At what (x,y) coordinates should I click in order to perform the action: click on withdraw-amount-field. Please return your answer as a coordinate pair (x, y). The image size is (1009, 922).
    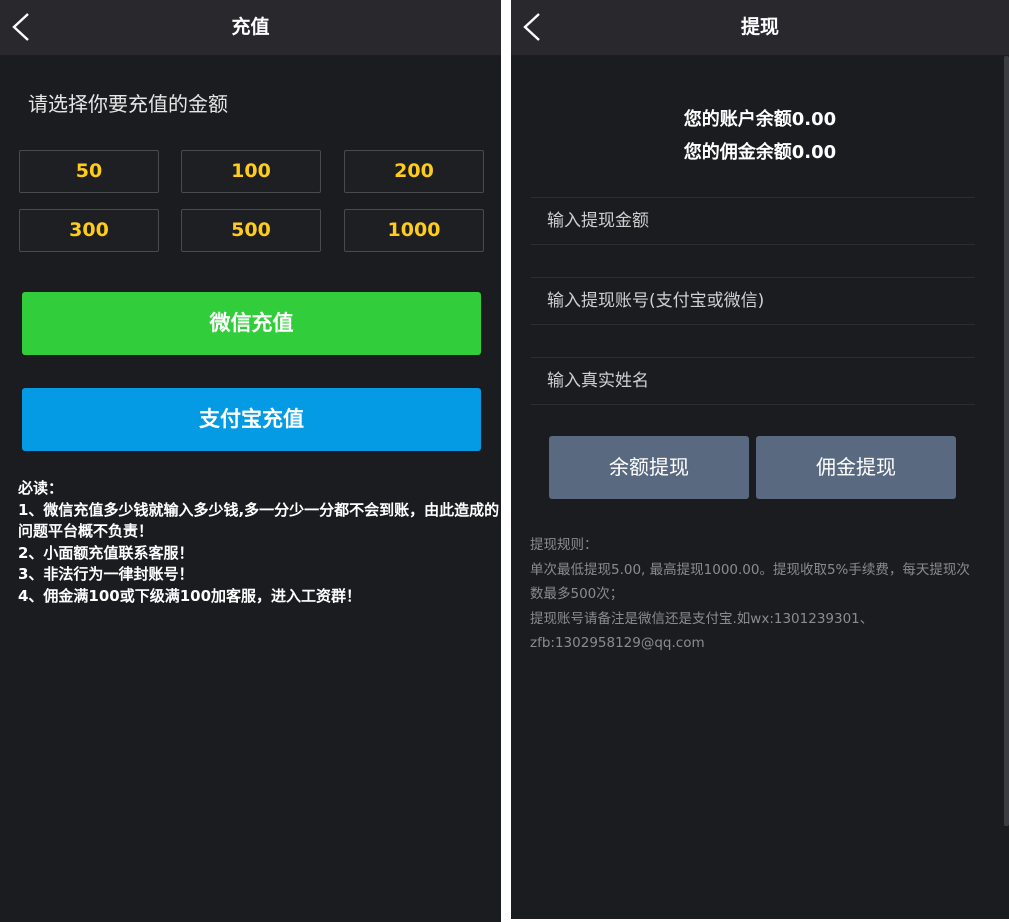
    Looking at the image, I should click on (753, 221).